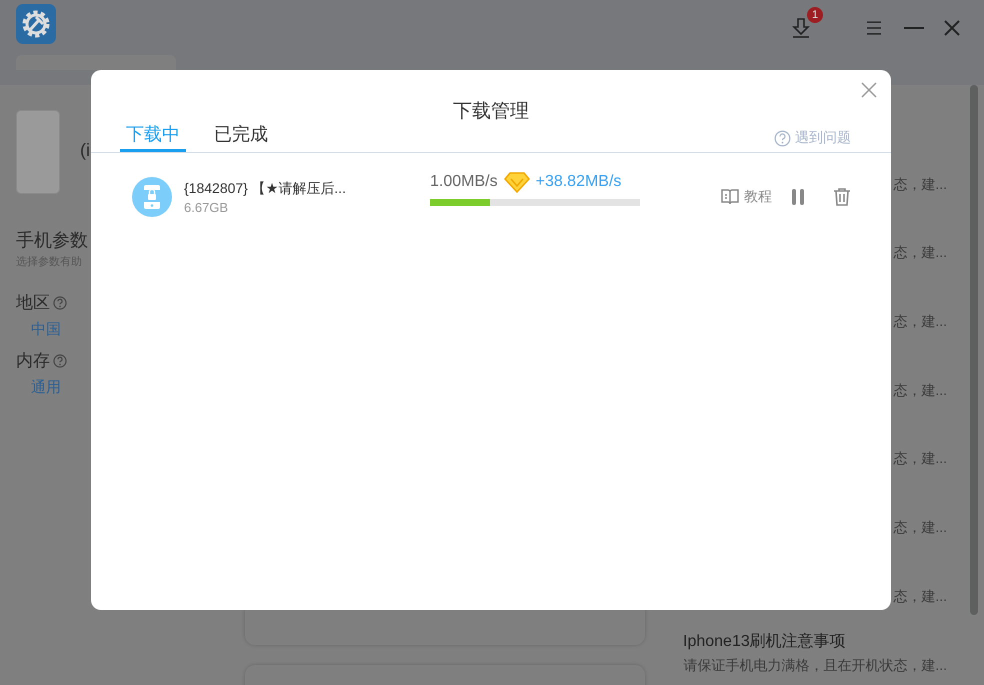 The image size is (984, 685). Describe the element at coordinates (241, 137) in the screenshot. I see `tab: 已完成` at that location.